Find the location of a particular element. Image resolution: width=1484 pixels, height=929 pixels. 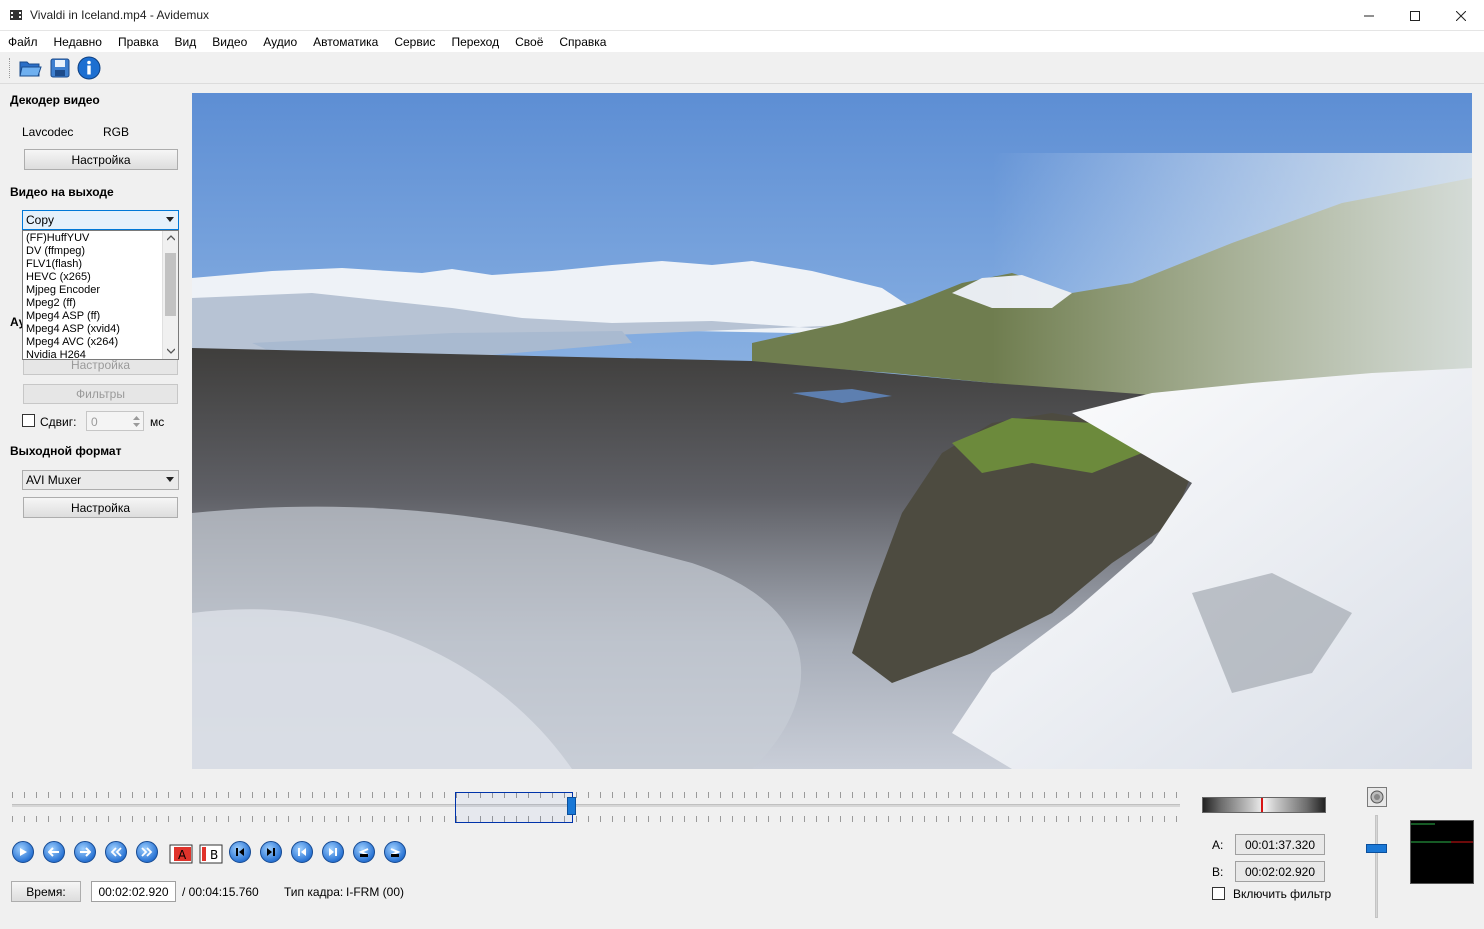

timeline-ticks-top is located at coordinates (596, 795).